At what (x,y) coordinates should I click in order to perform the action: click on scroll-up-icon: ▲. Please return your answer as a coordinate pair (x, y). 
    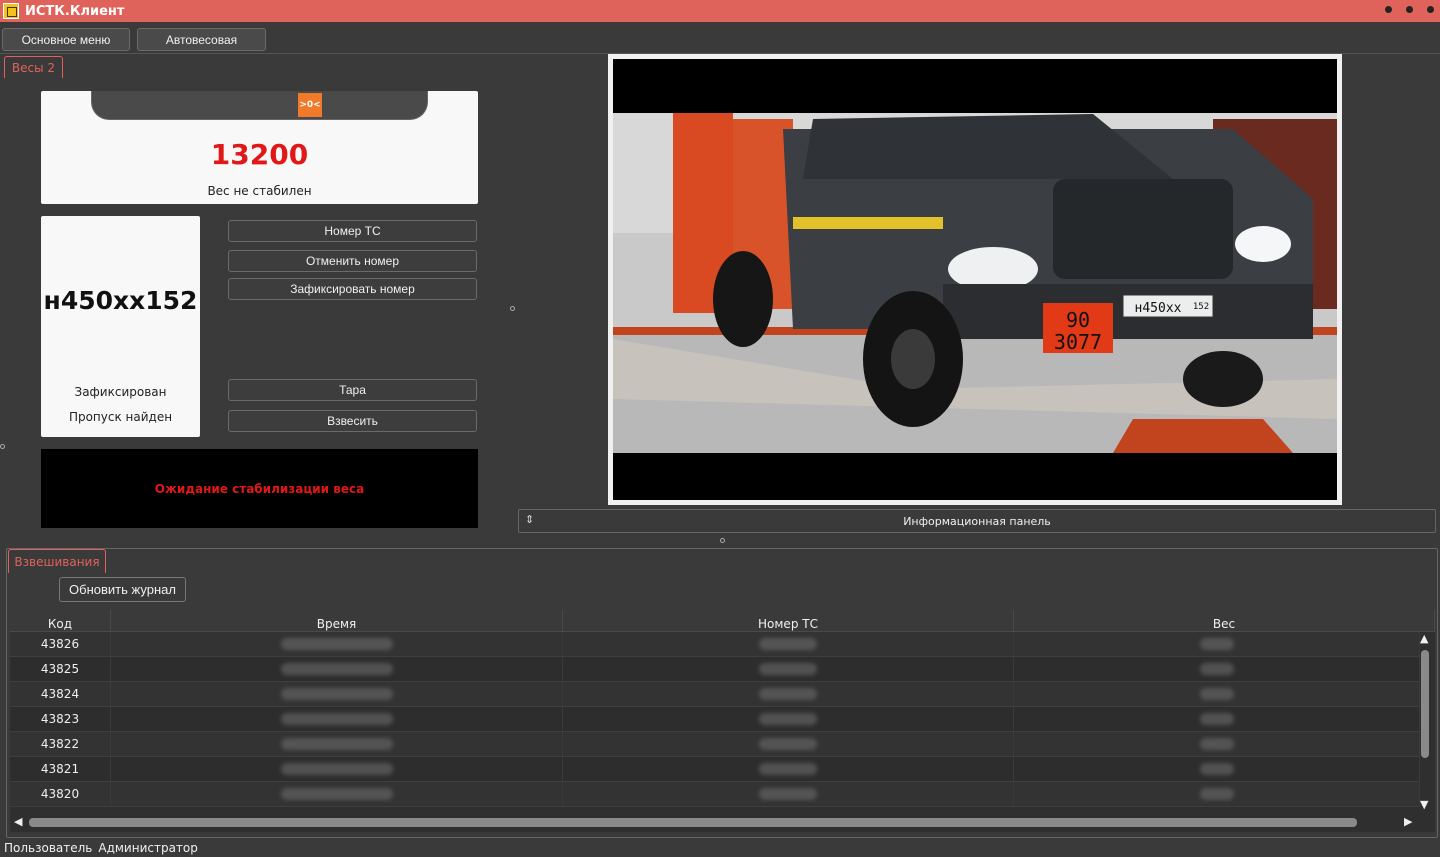
    Looking at the image, I should click on (1424, 638).